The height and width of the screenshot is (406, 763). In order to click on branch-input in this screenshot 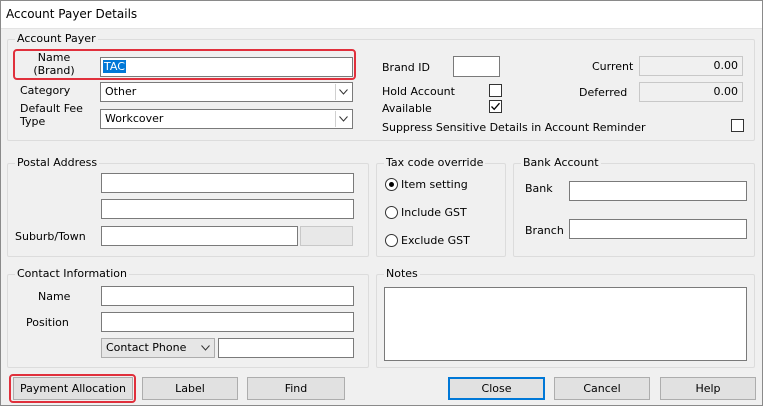, I will do `click(658, 229)`.